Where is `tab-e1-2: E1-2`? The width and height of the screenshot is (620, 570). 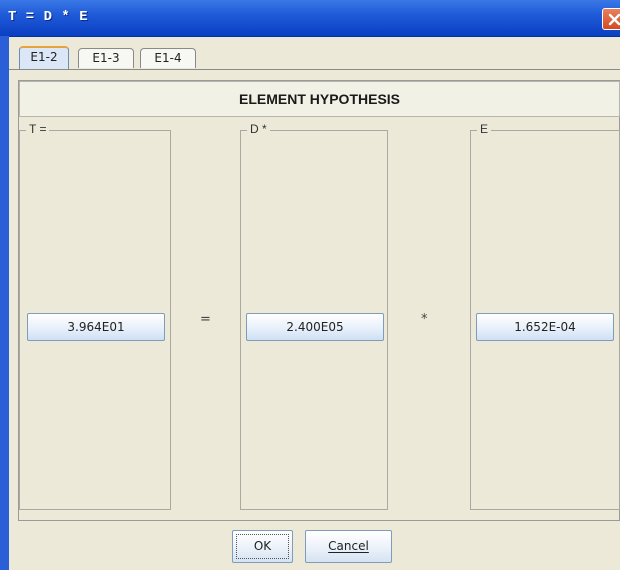
tab-e1-2: E1-2 is located at coordinates (44, 57).